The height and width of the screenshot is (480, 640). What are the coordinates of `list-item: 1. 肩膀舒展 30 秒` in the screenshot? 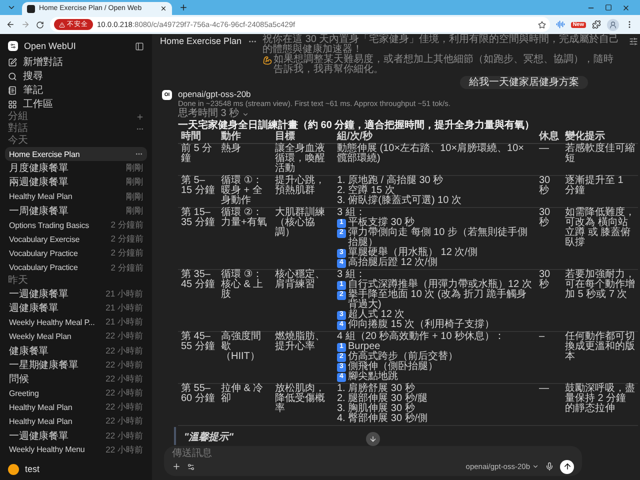 It's located at (376, 389).